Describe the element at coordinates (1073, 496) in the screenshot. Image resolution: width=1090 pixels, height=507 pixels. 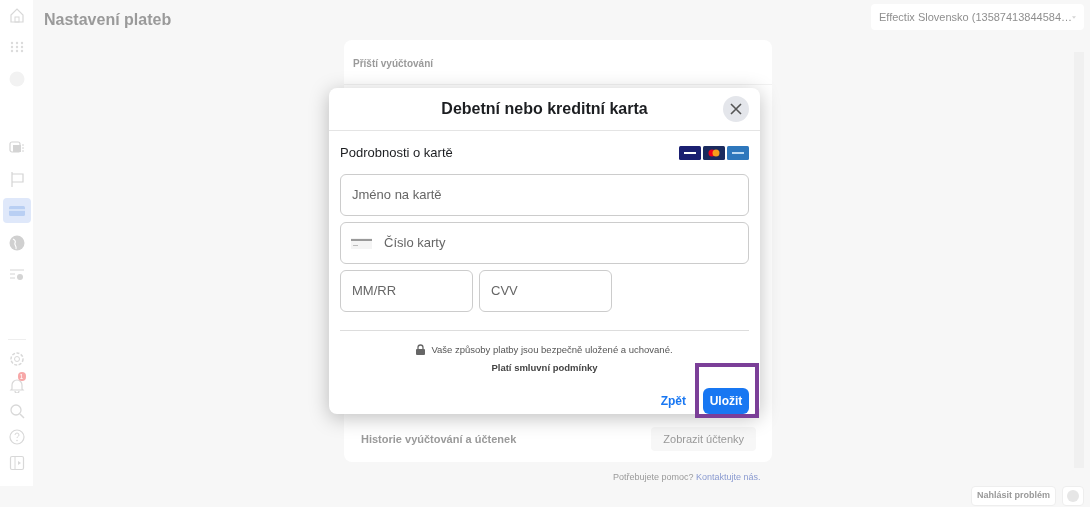
I see `language-button` at that location.